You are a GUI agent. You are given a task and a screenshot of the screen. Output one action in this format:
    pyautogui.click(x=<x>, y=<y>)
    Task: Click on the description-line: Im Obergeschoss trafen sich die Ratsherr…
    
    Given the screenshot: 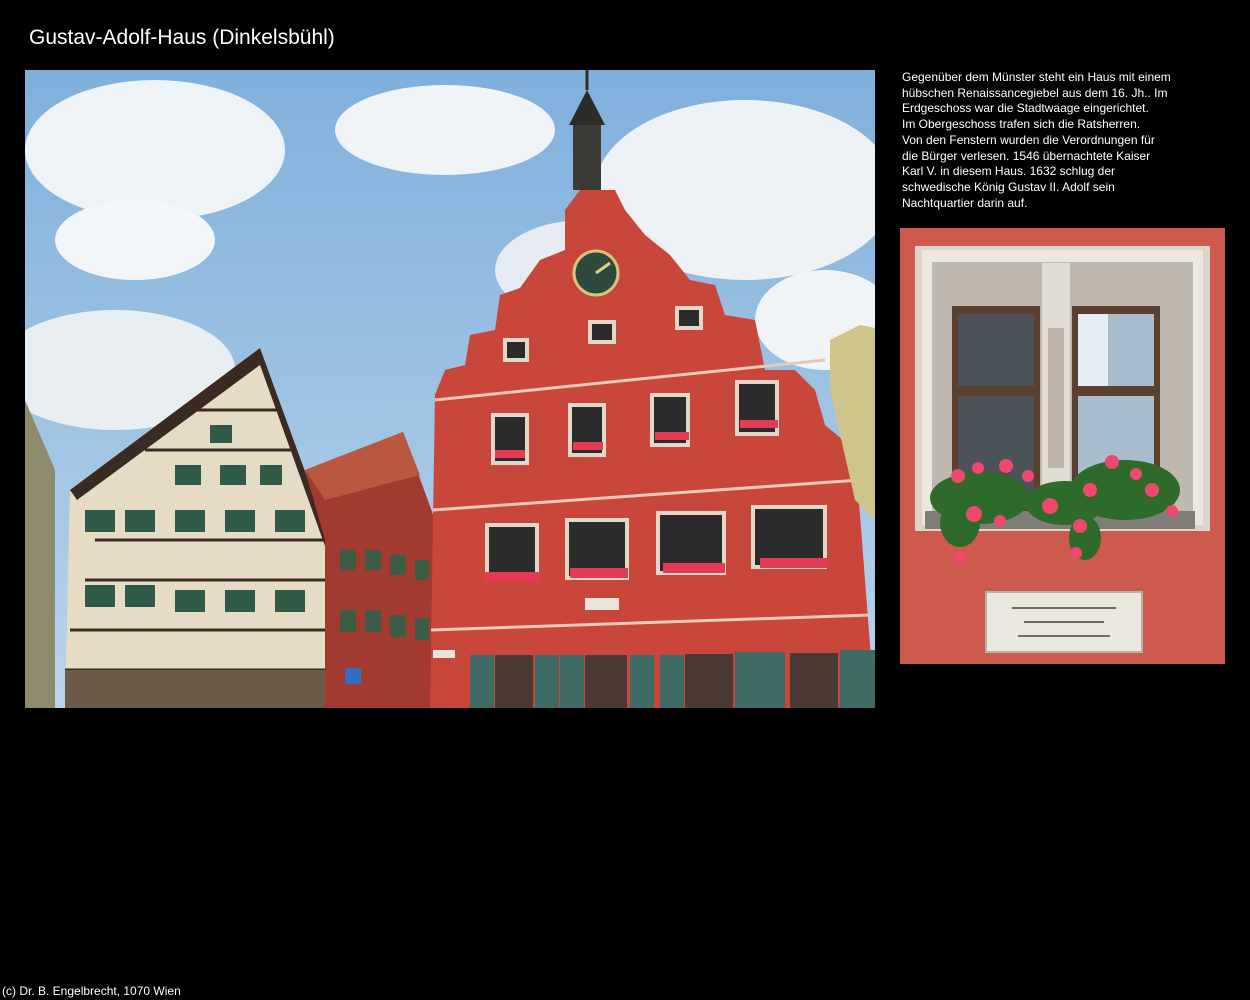 What is the action you would take?
    pyautogui.click(x=1021, y=124)
    